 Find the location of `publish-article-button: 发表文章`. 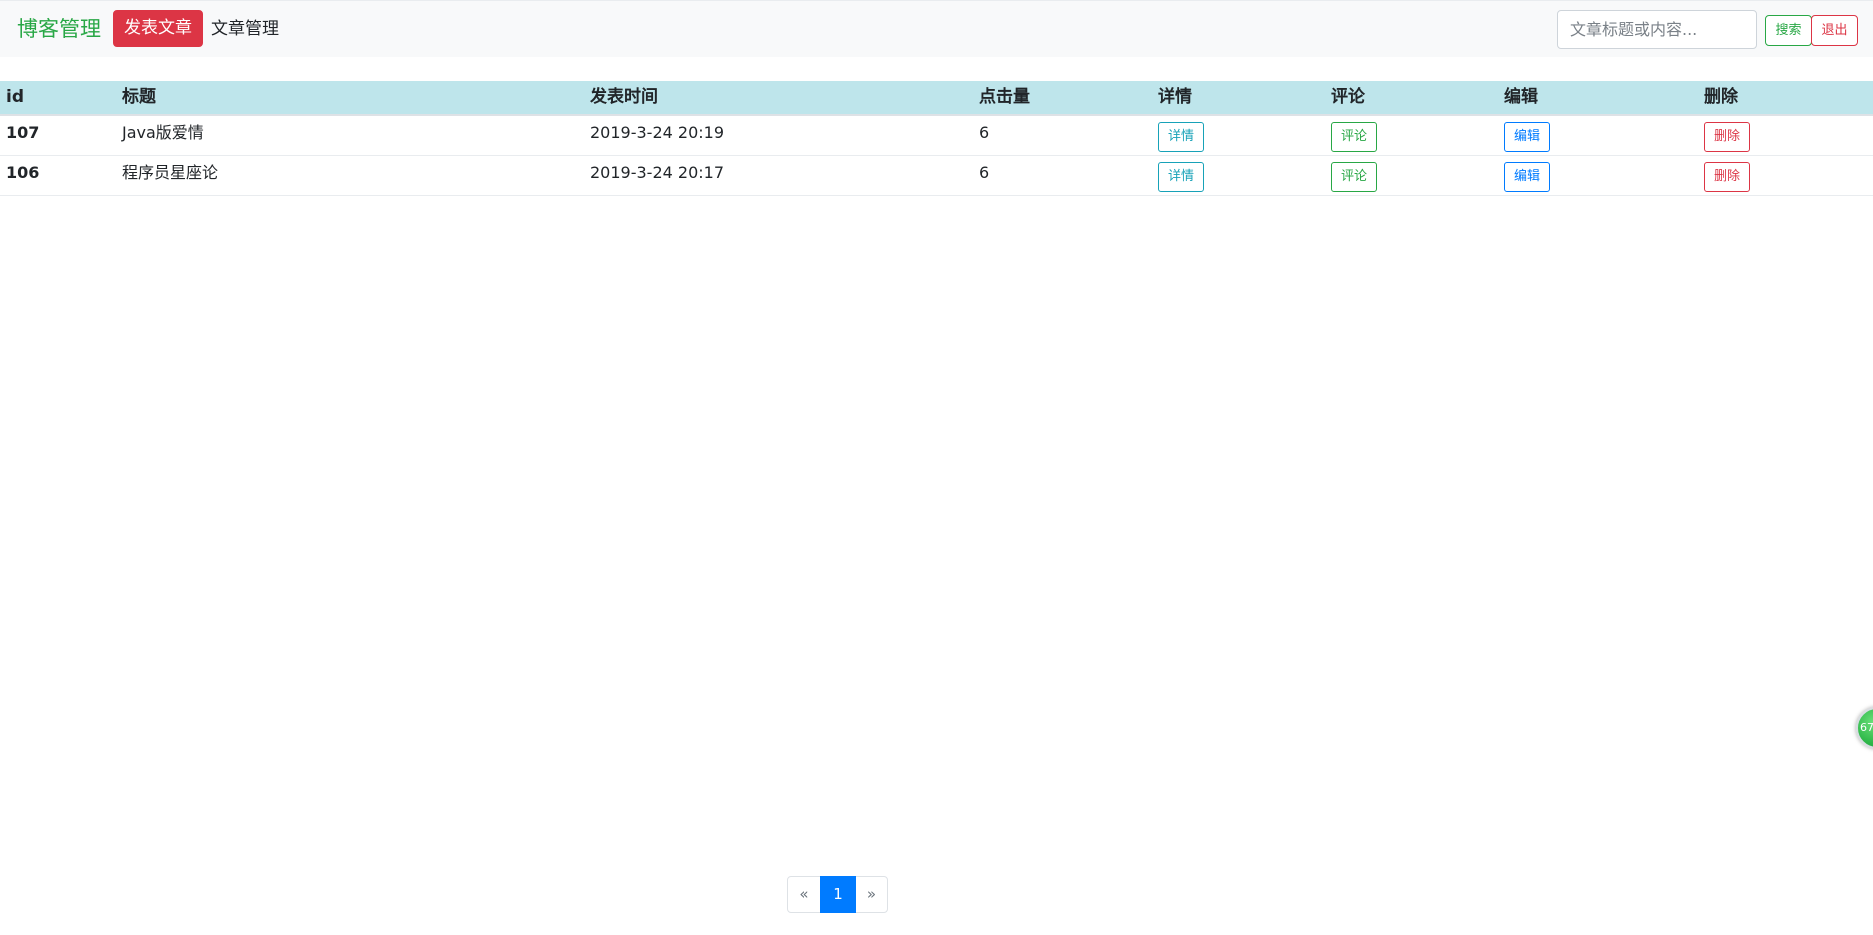

publish-article-button: 发表文章 is located at coordinates (158, 28).